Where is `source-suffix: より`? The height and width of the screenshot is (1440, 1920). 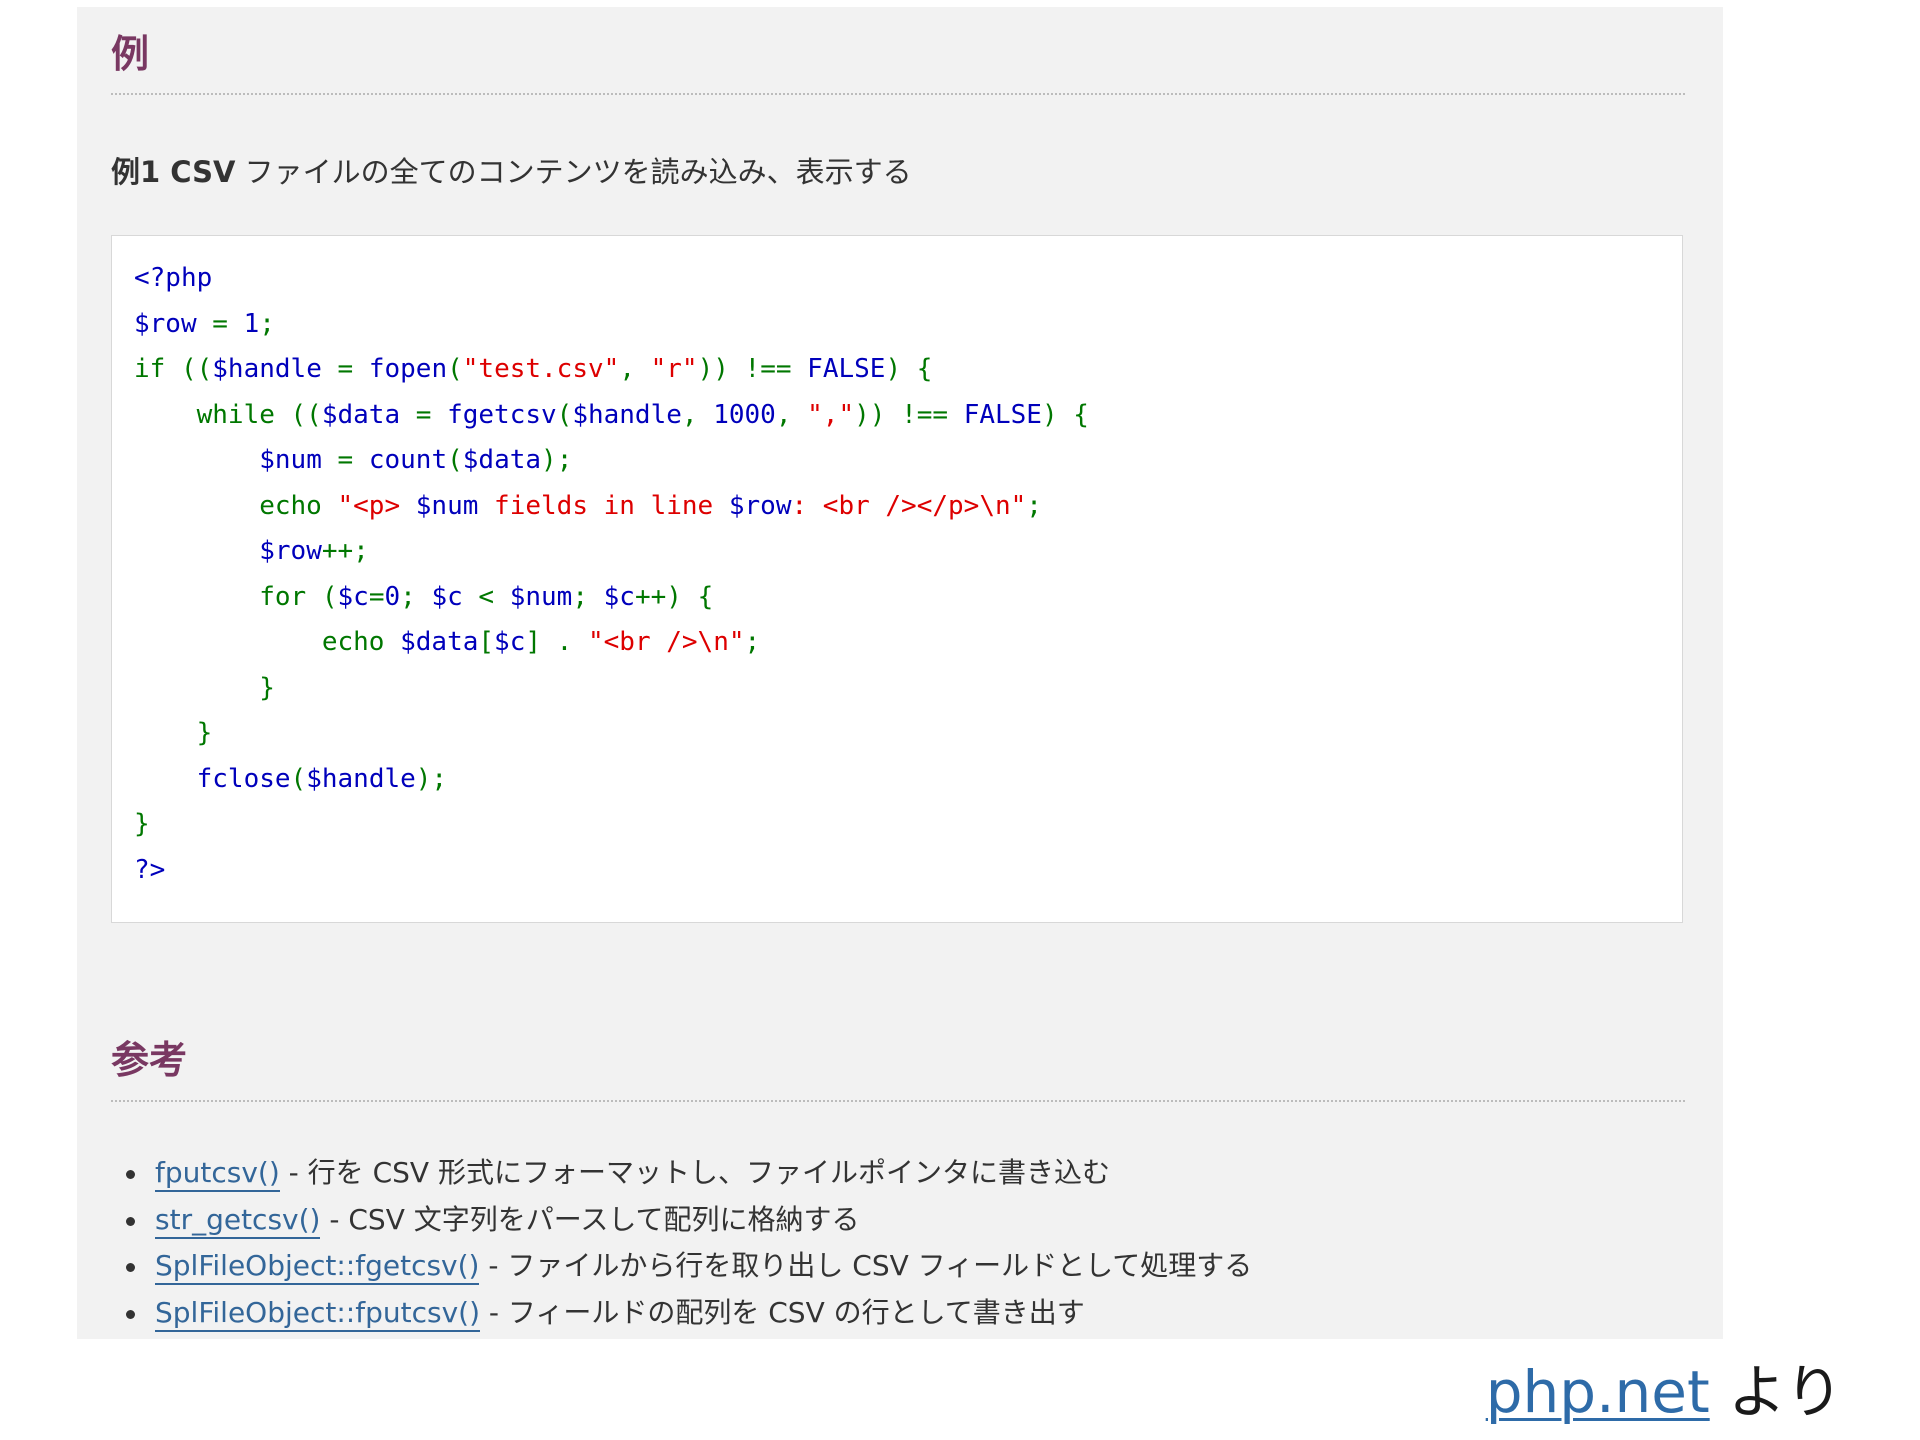 source-suffix: より is located at coordinates (1776, 1392).